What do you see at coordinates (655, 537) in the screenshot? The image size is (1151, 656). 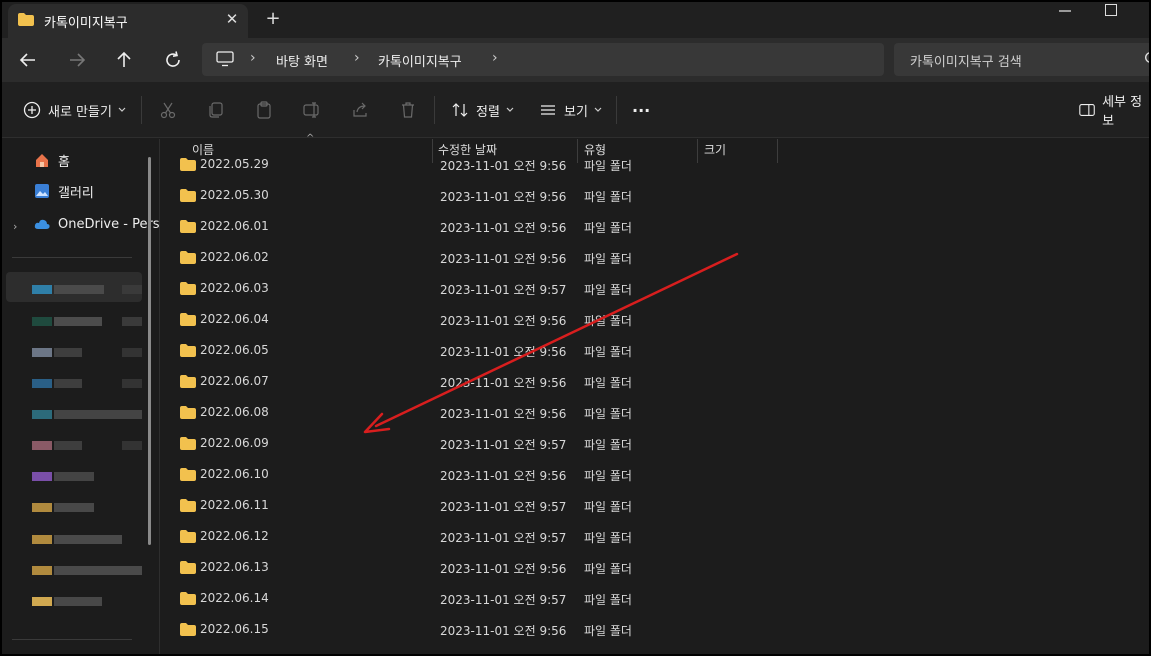 I see `table-row: 2022.06.12 2023-11-01 오전 9:57 파일 폴더` at bounding box center [655, 537].